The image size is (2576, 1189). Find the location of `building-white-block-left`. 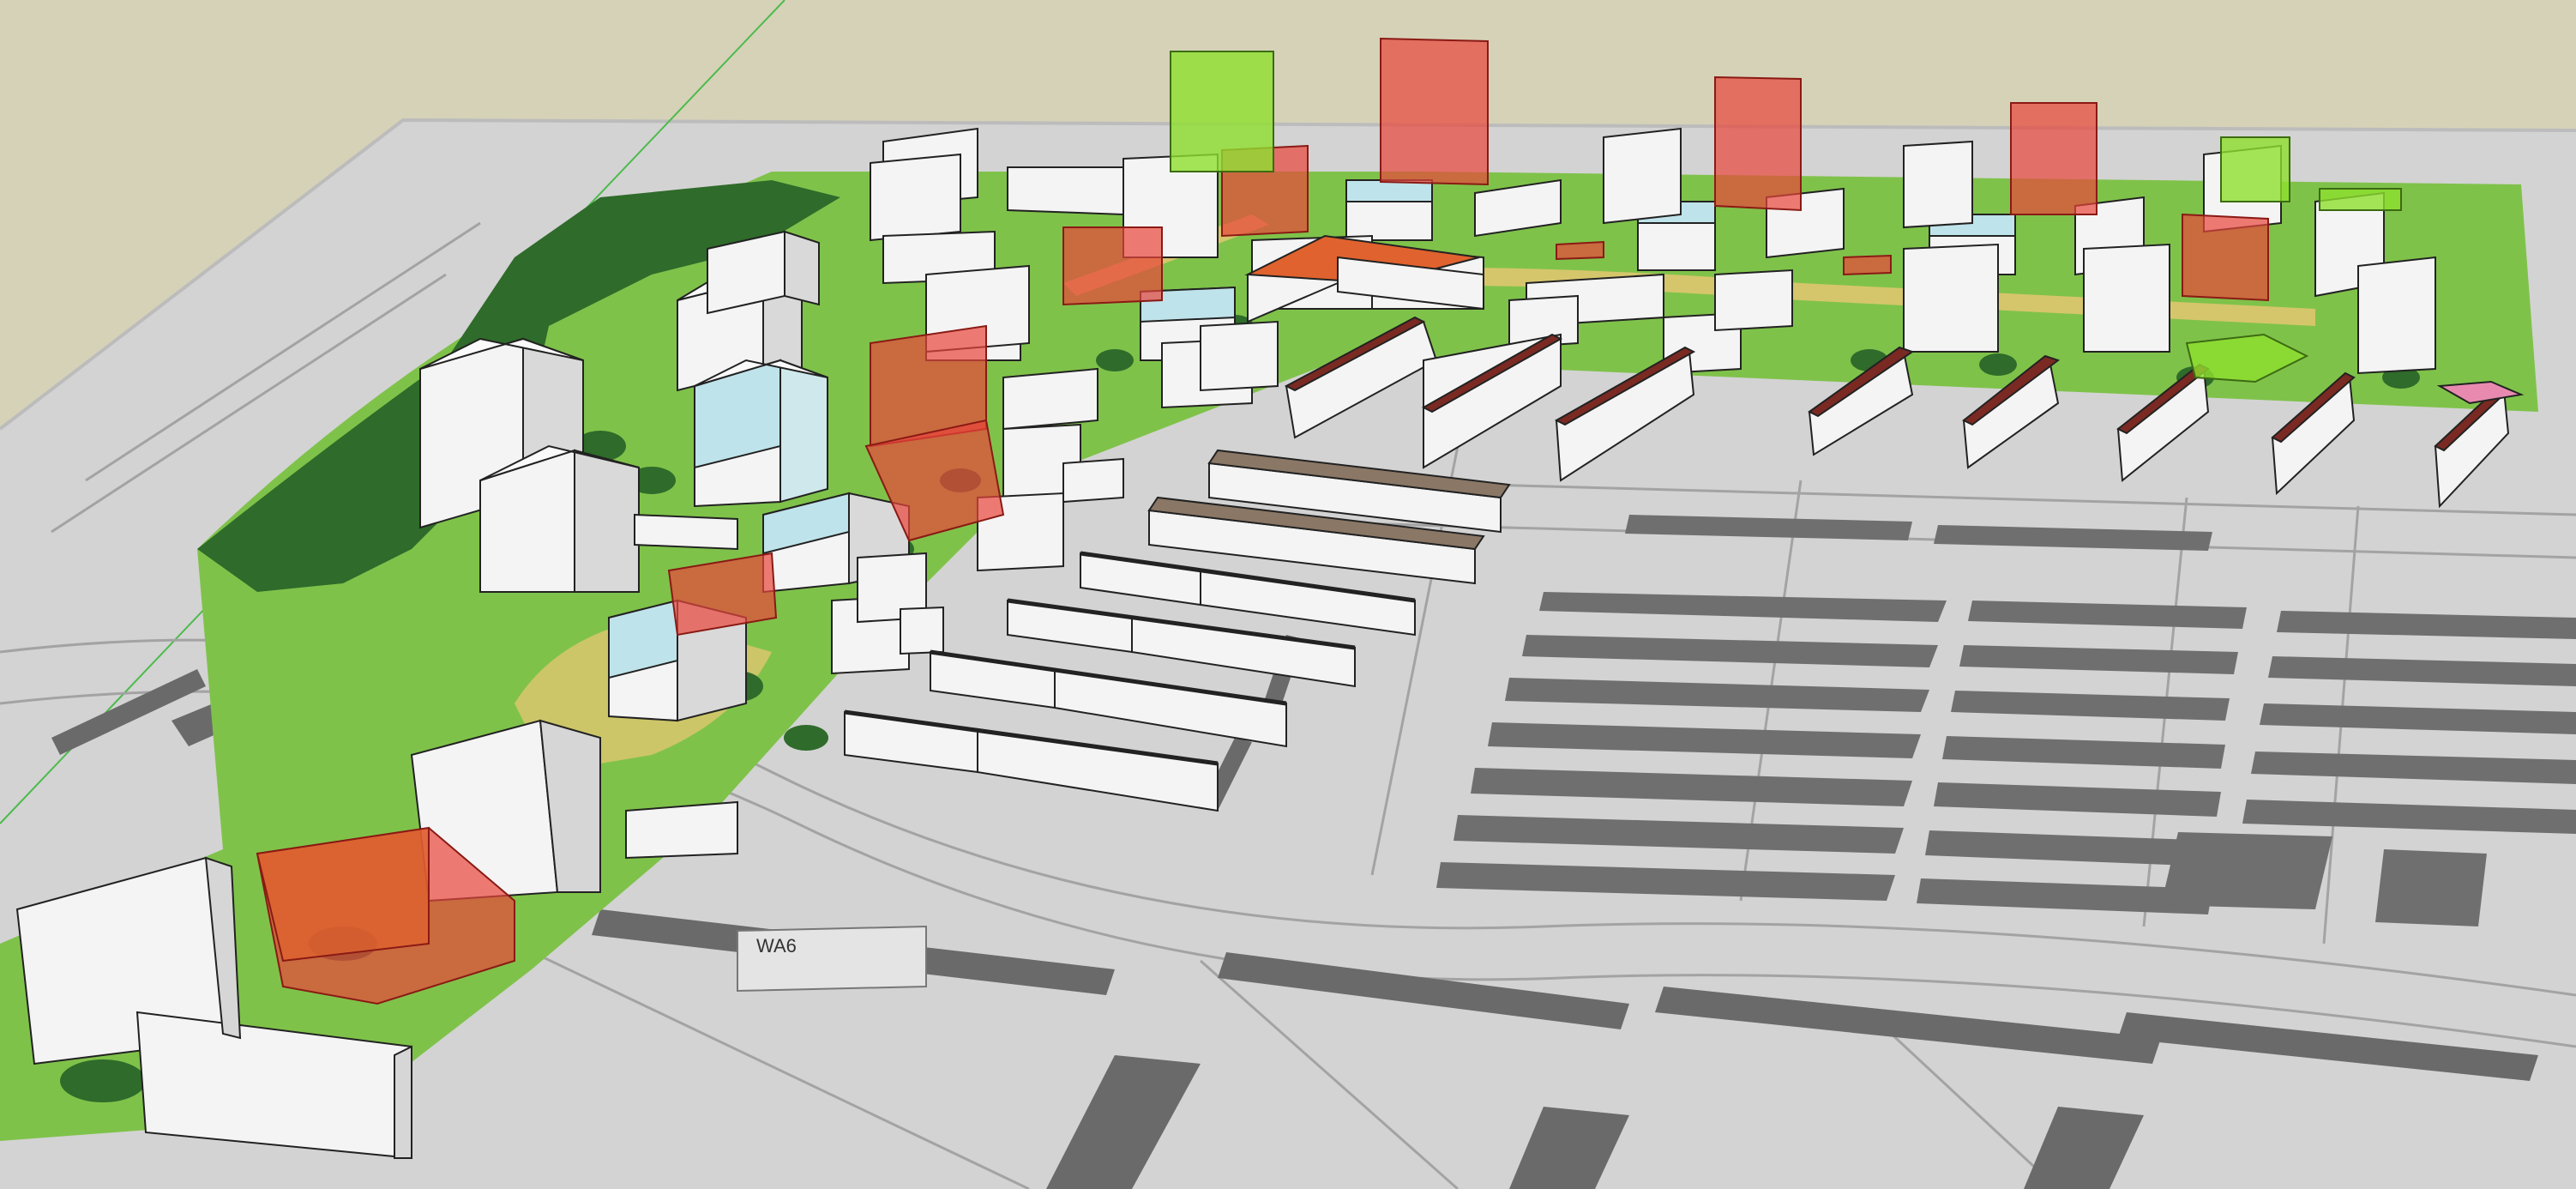

building-white-block-left is located at coordinates (559, 518).